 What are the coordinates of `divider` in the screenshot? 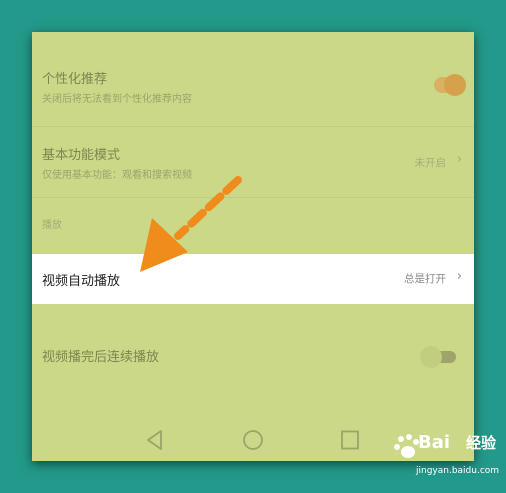 It's located at (253, 197).